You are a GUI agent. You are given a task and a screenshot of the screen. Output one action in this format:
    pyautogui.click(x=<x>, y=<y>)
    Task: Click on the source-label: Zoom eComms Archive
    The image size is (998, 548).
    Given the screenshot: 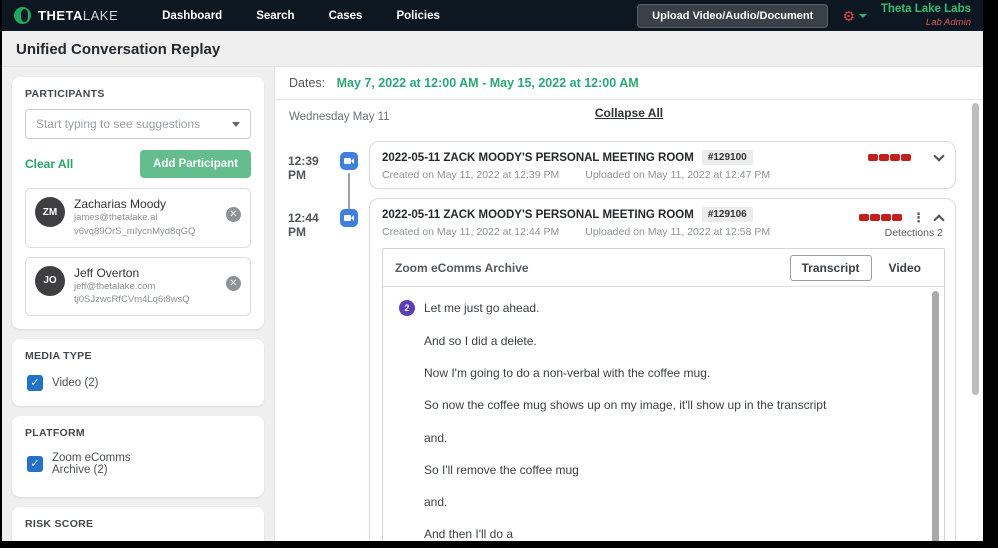 What is the action you would take?
    pyautogui.click(x=462, y=268)
    